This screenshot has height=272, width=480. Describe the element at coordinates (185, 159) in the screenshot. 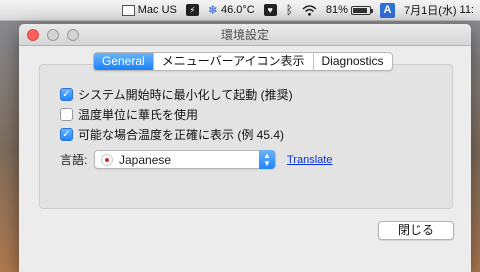

I see `language-select: Japanese ▲ ▼` at that location.